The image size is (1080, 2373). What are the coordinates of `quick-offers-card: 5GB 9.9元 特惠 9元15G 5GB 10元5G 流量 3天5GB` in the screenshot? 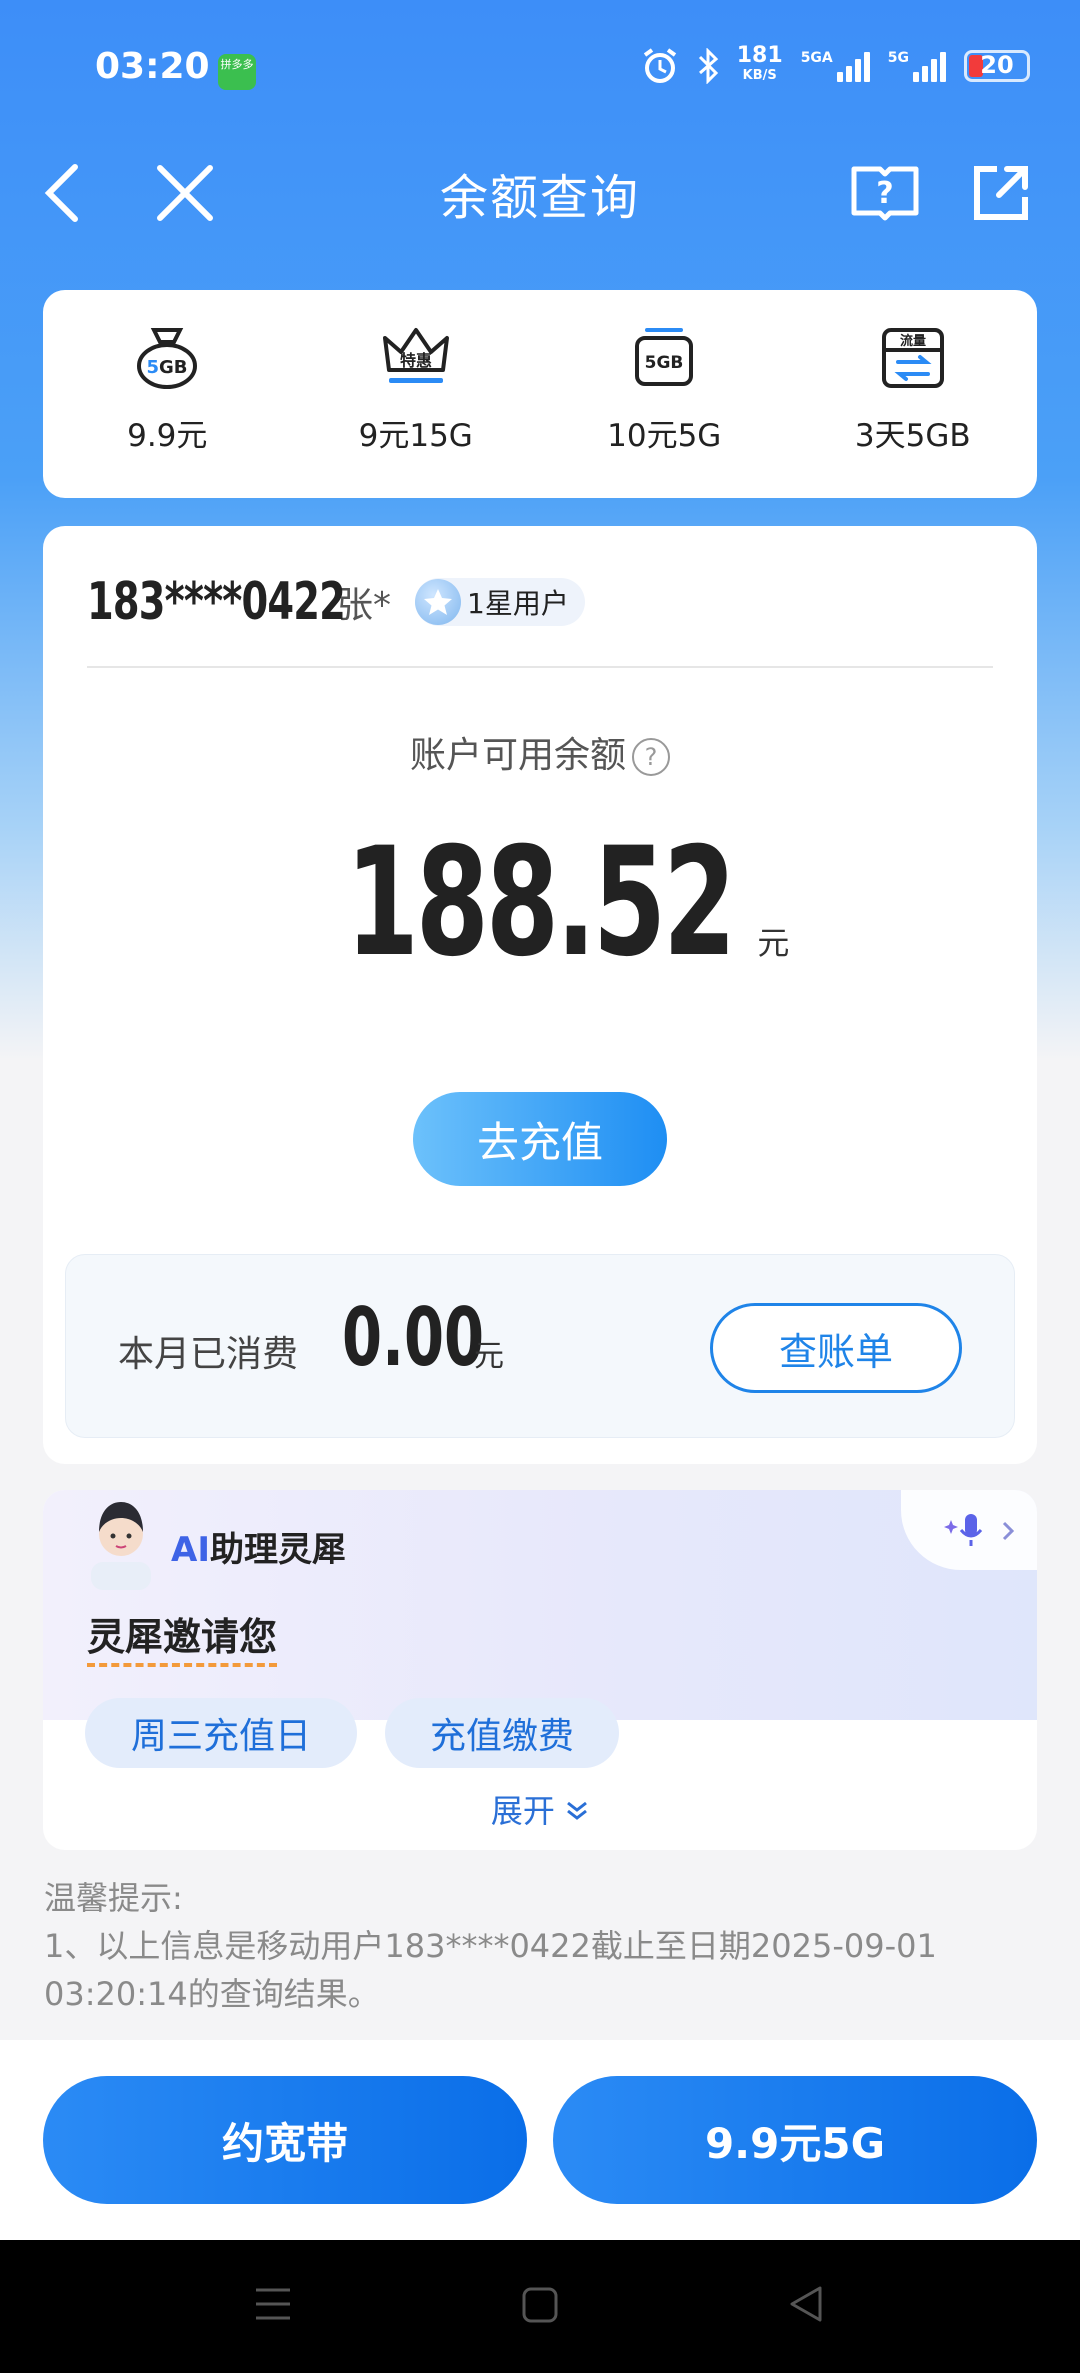 It's located at (540, 394).